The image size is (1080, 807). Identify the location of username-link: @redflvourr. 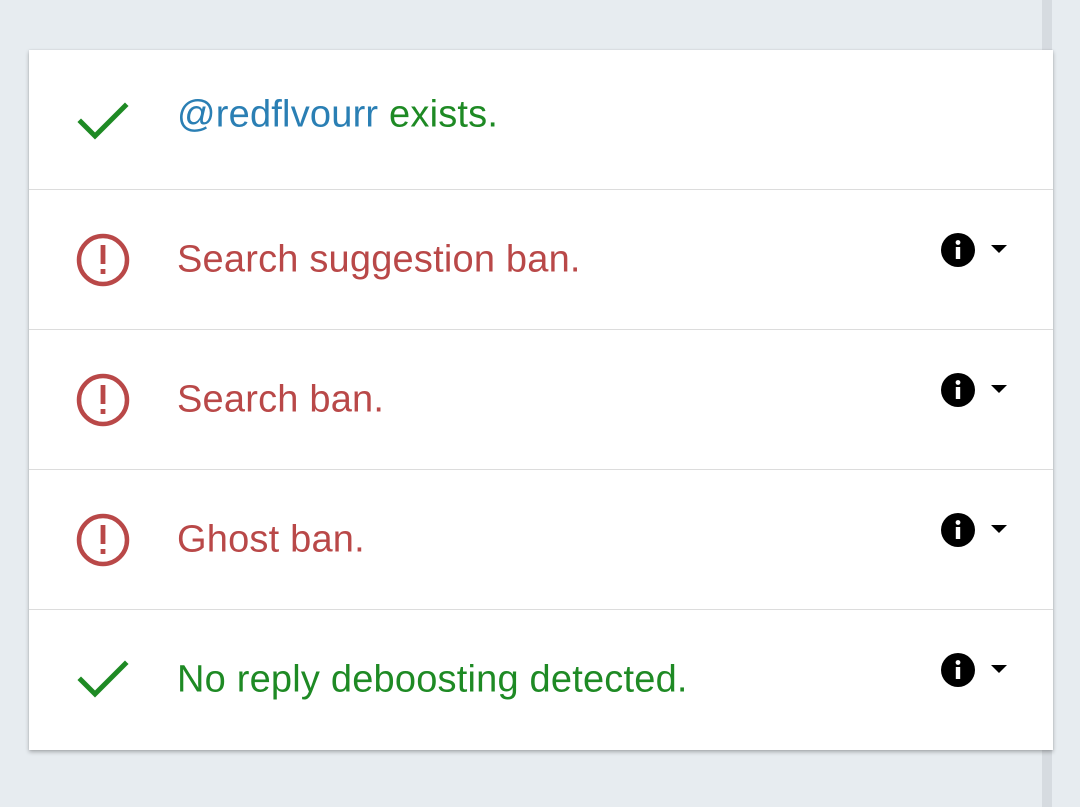
(277, 115).